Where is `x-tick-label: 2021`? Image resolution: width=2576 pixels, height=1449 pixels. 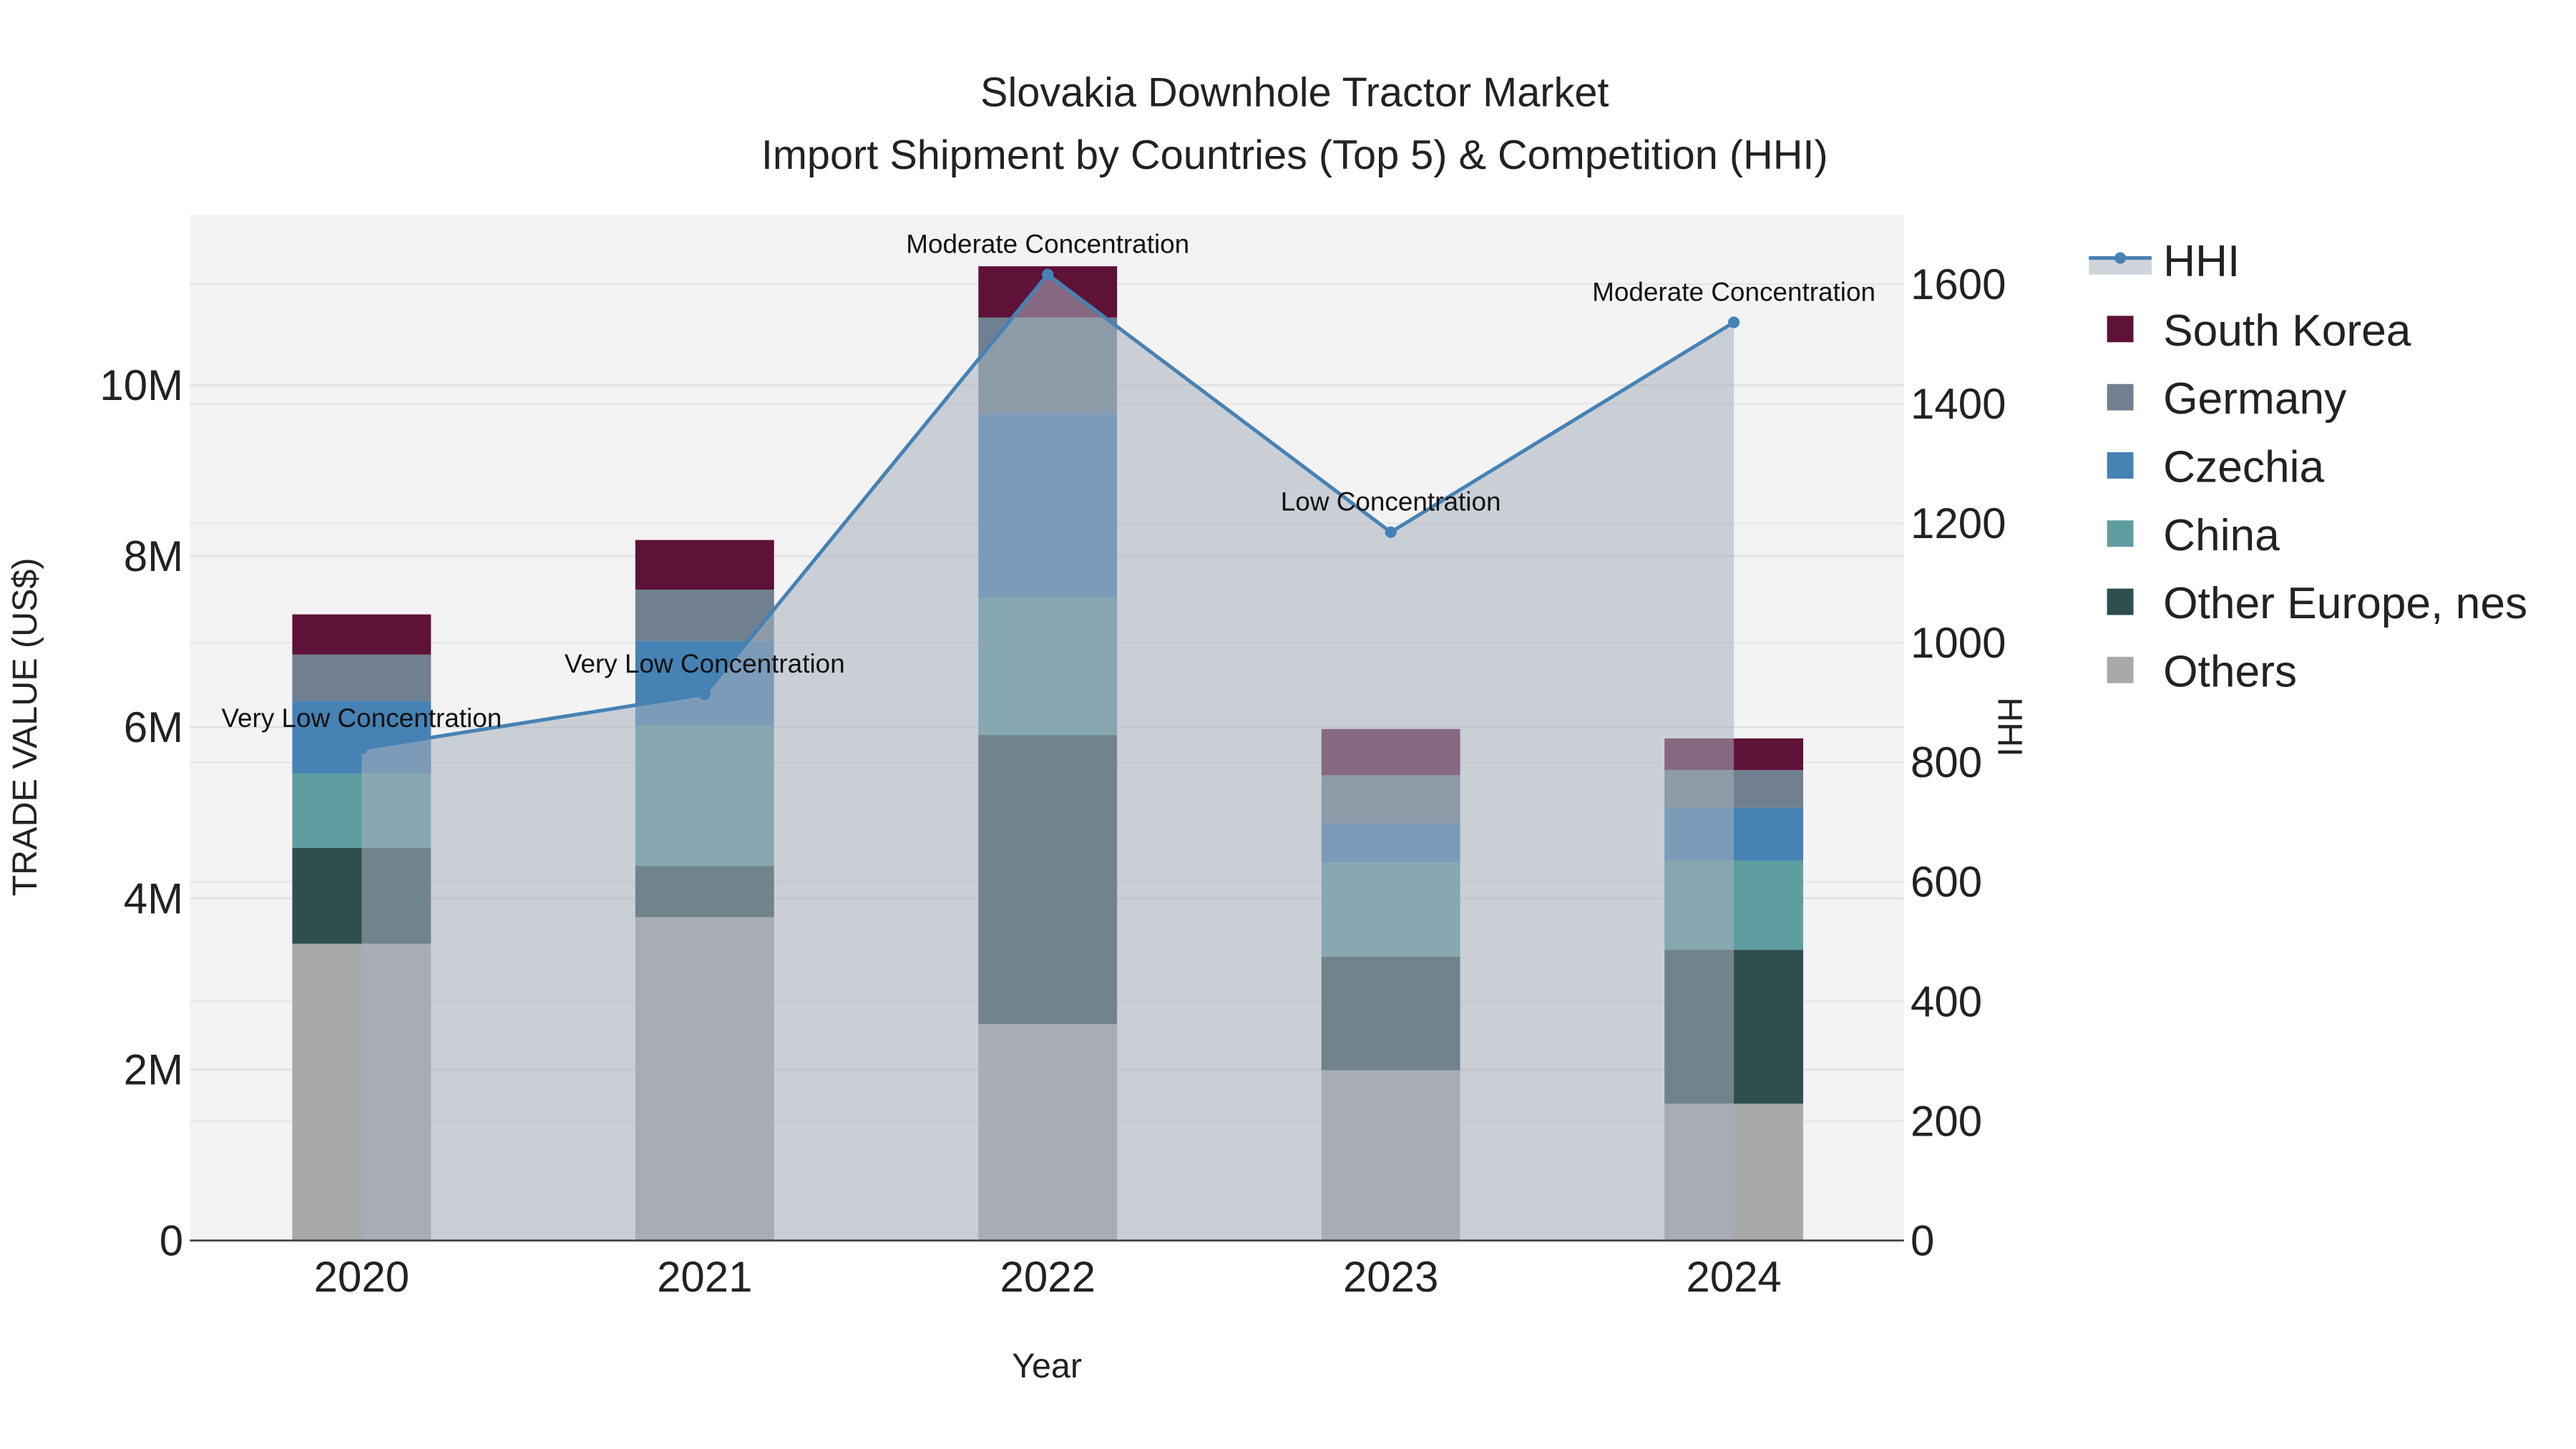
x-tick-label: 2021 is located at coordinates (704, 1277).